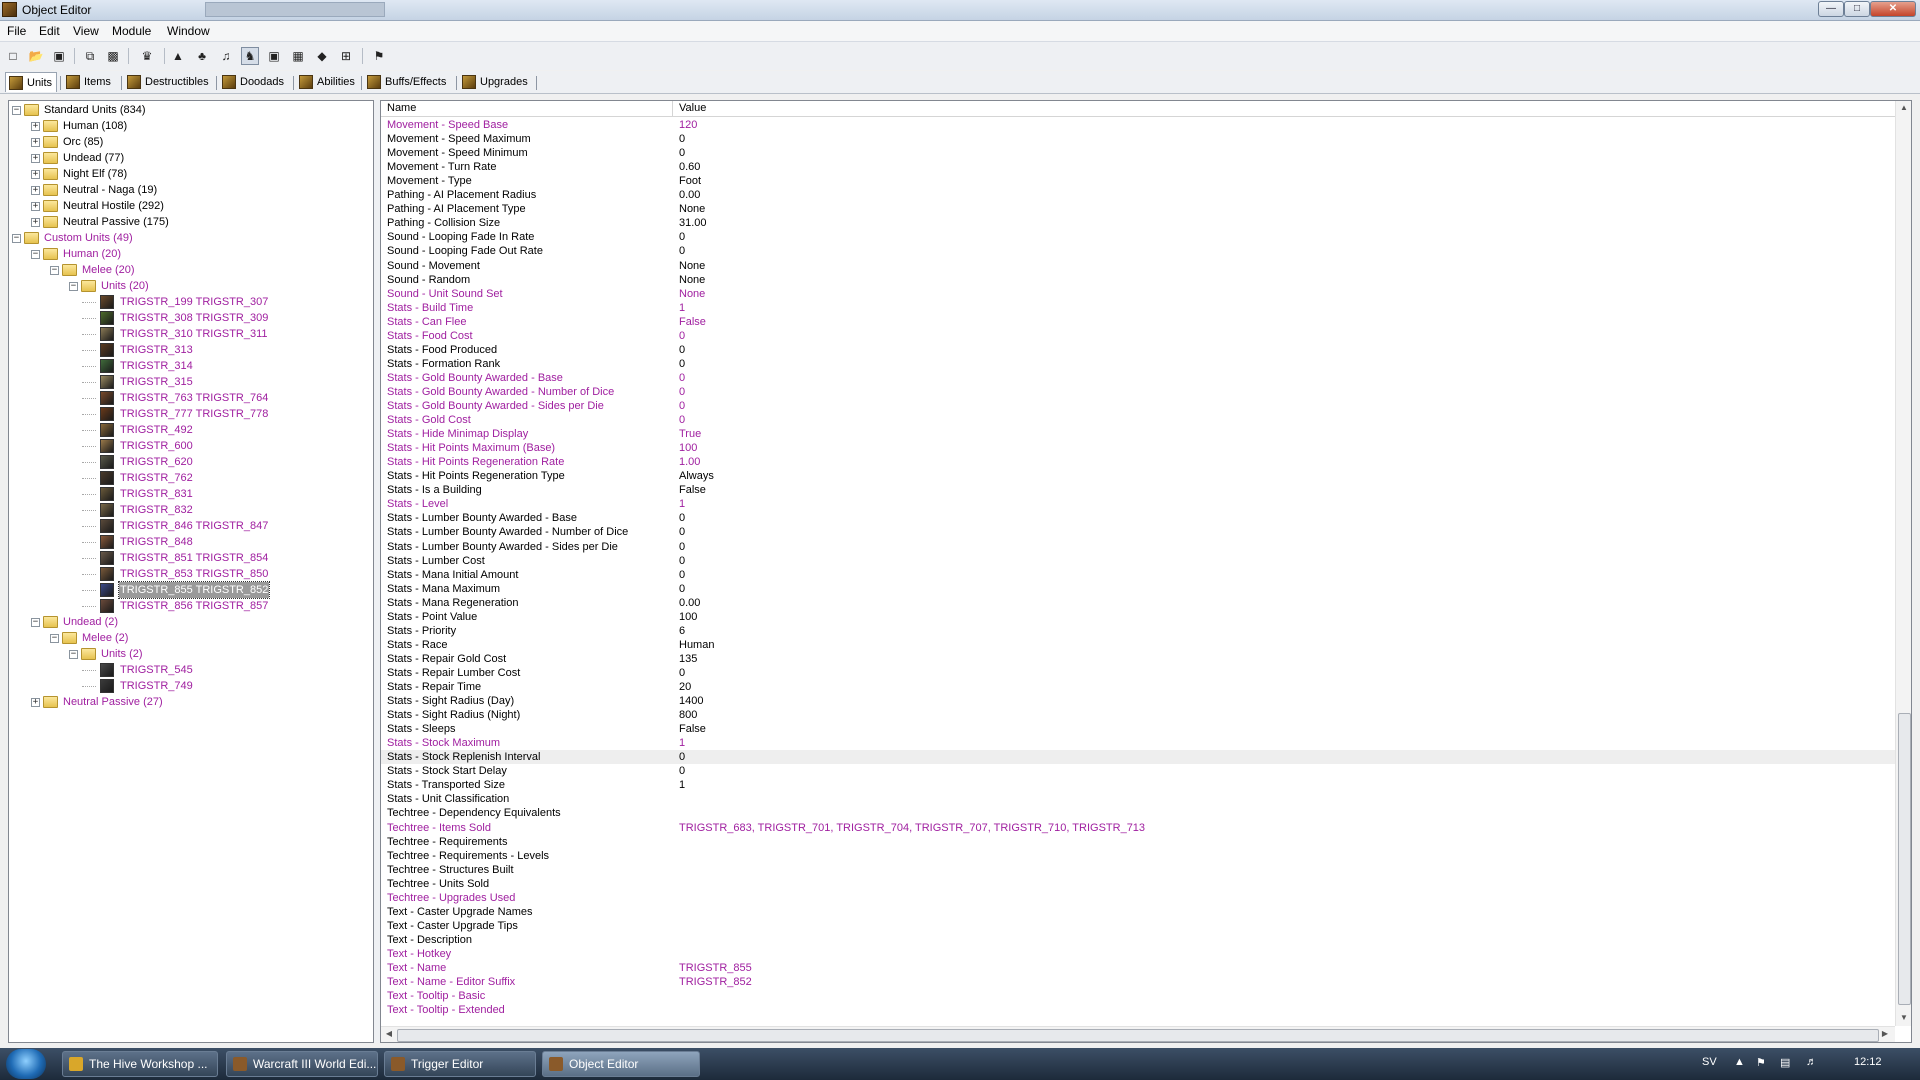  What do you see at coordinates (1139, 462) in the screenshot?
I see `field-row: Stats - Hit Points Regeneration Rate 1.00` at bounding box center [1139, 462].